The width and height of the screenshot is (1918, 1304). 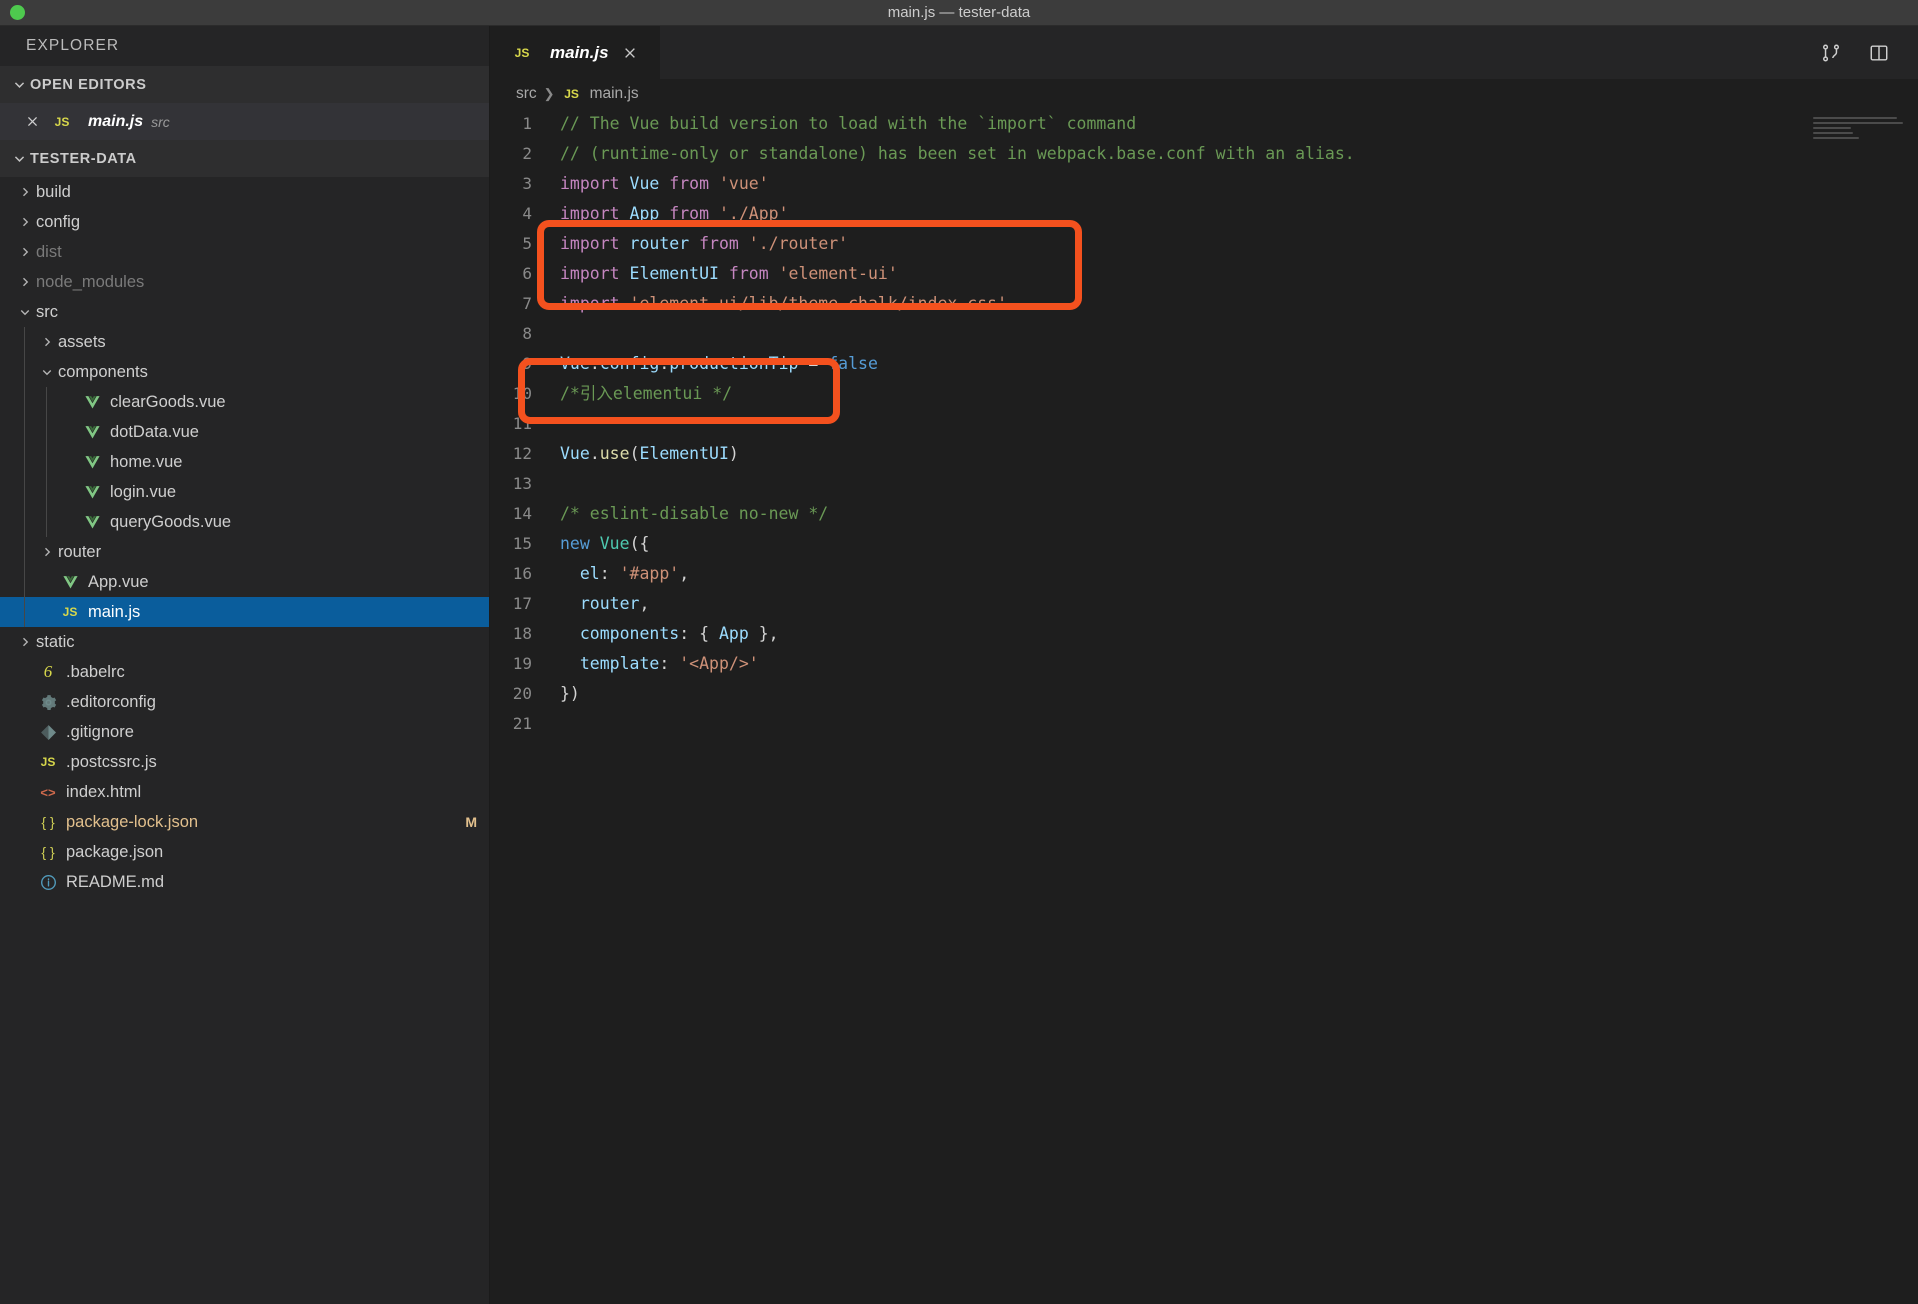 What do you see at coordinates (664, 183) in the screenshot?
I see `line-content: import Vue from 'vue'` at bounding box center [664, 183].